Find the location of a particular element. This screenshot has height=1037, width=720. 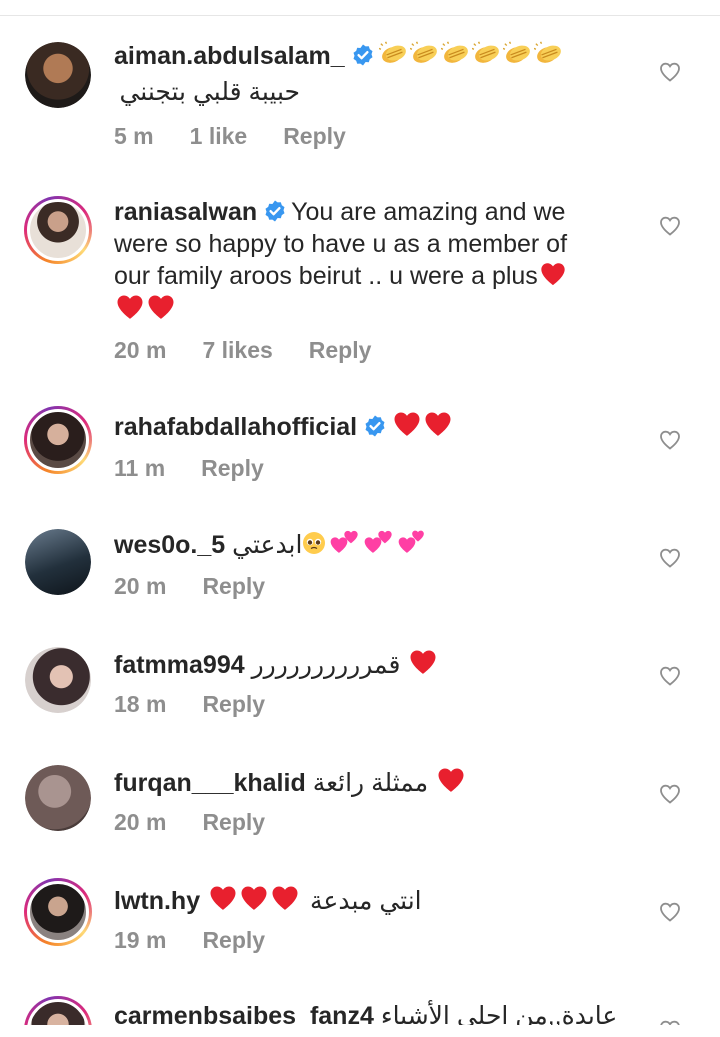

comment-text: عايدة,,من احلى الأشياء is located at coordinates (499, 1013).